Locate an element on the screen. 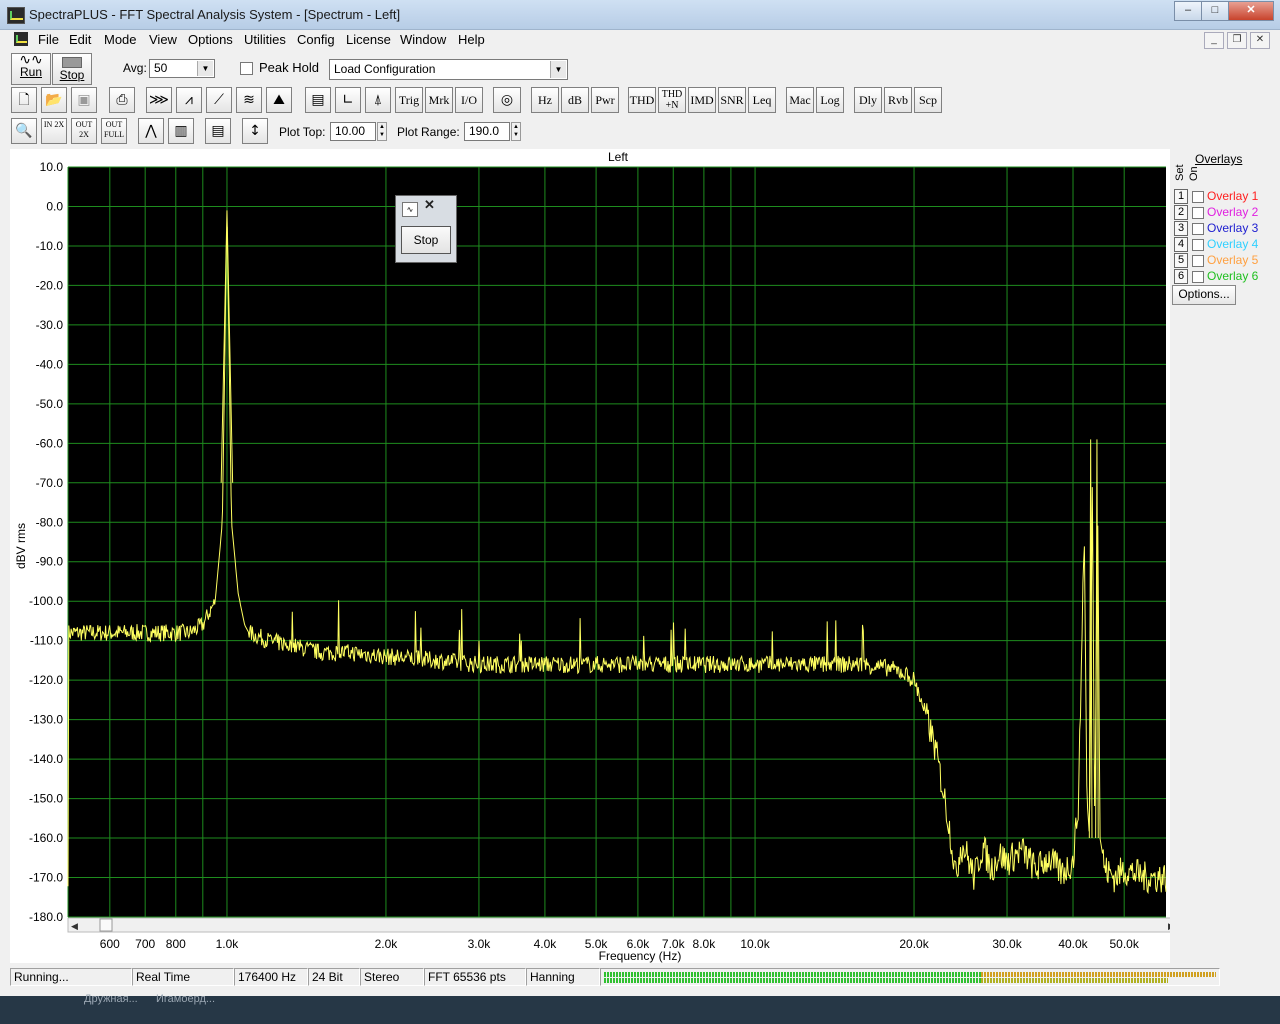 This screenshot has width=1280, height=1024. snr-button: SNR is located at coordinates (732, 100).